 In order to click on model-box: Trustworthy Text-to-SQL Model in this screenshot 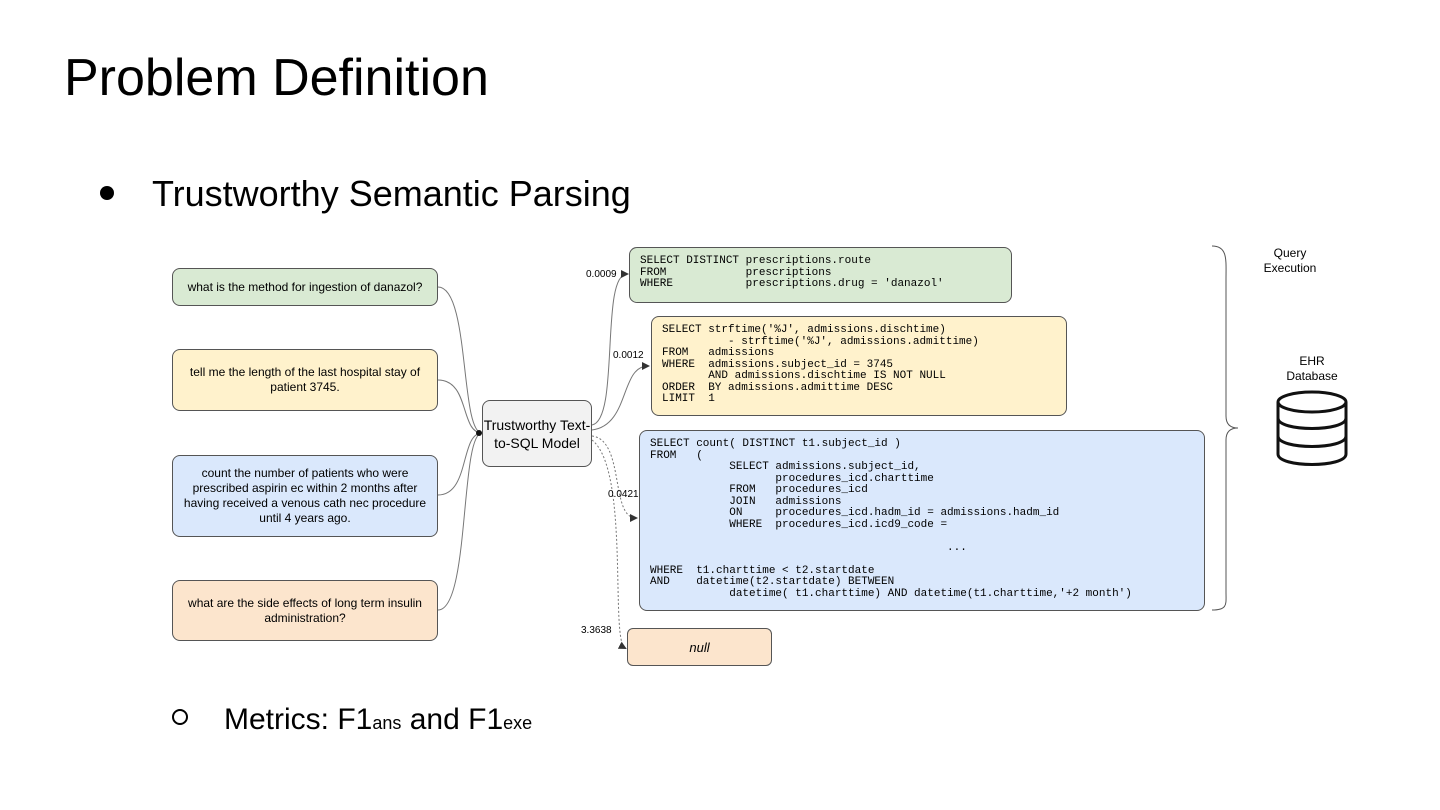, I will do `click(537, 433)`.